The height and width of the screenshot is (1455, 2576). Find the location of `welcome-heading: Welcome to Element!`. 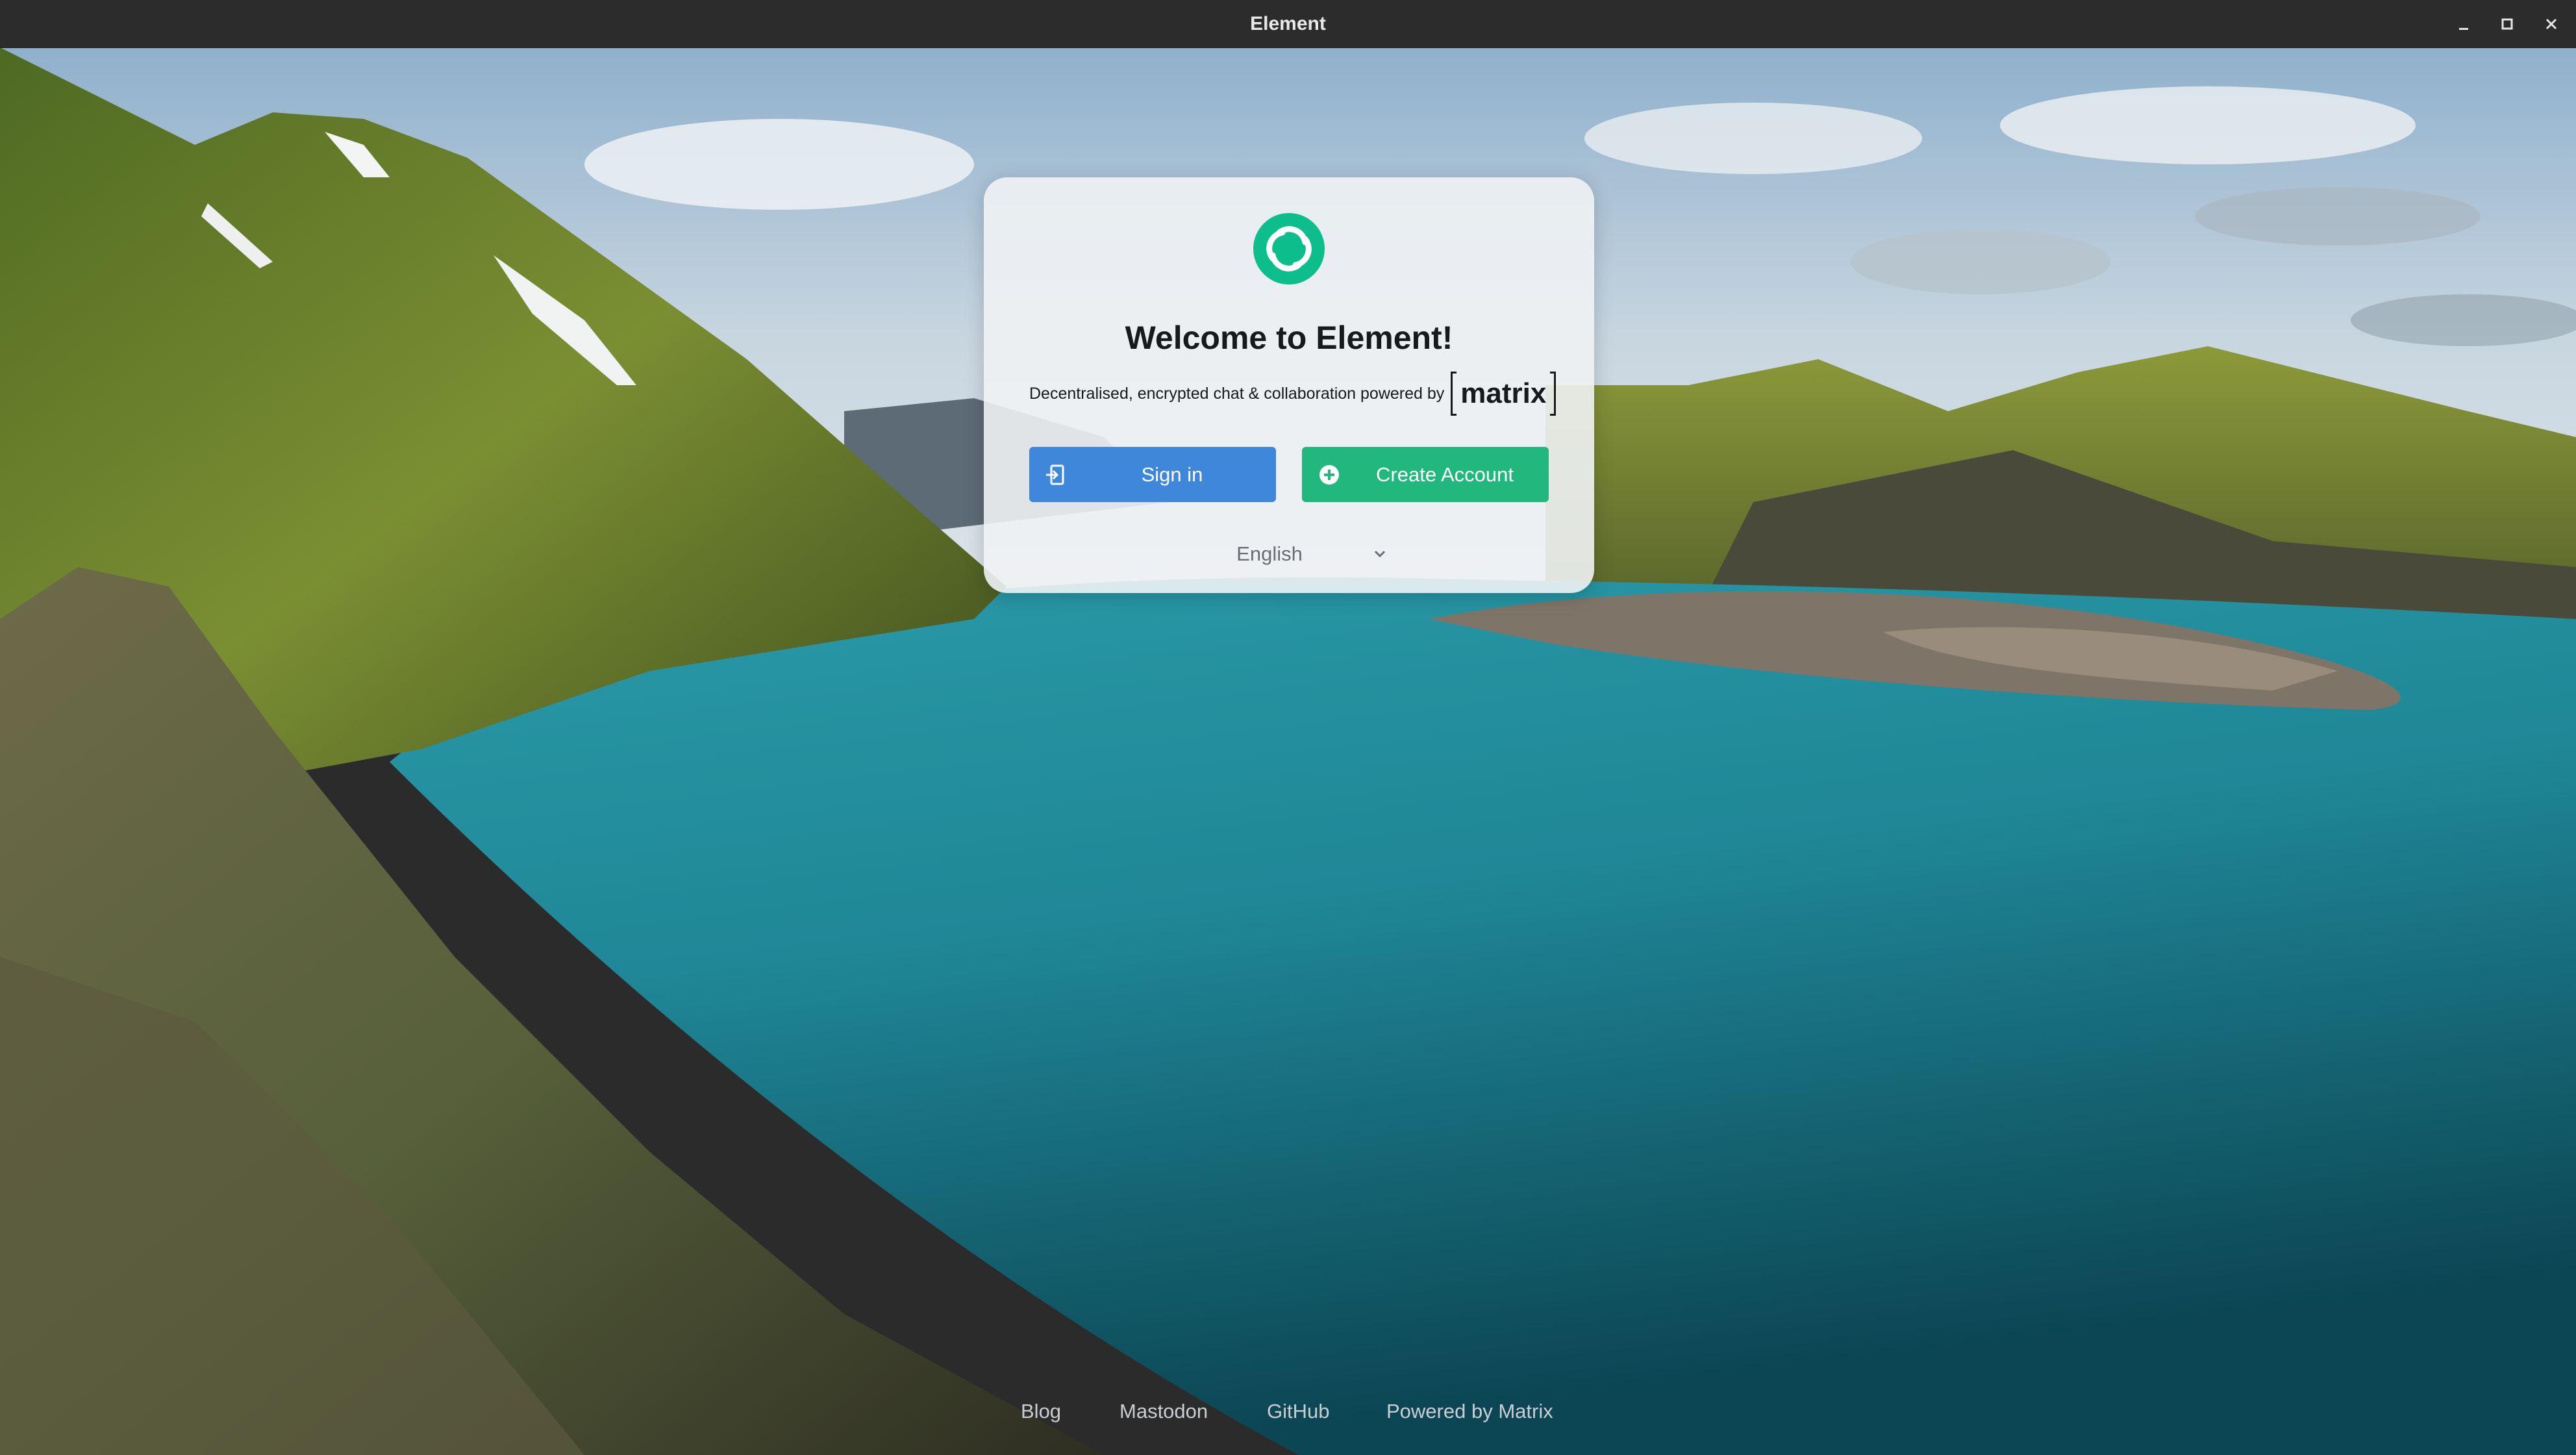

welcome-heading: Welcome to Element! is located at coordinates (1289, 338).